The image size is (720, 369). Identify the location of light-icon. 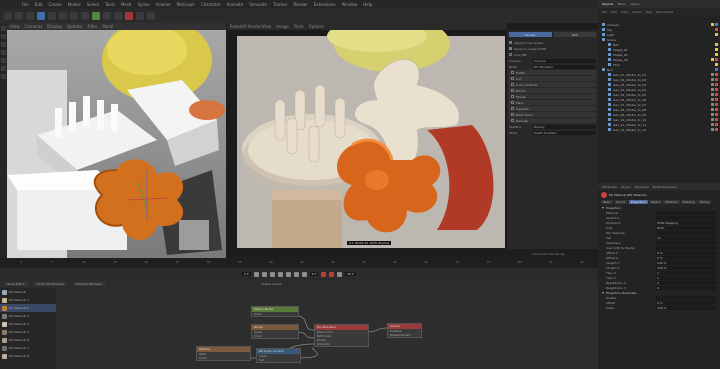
(129, 16).